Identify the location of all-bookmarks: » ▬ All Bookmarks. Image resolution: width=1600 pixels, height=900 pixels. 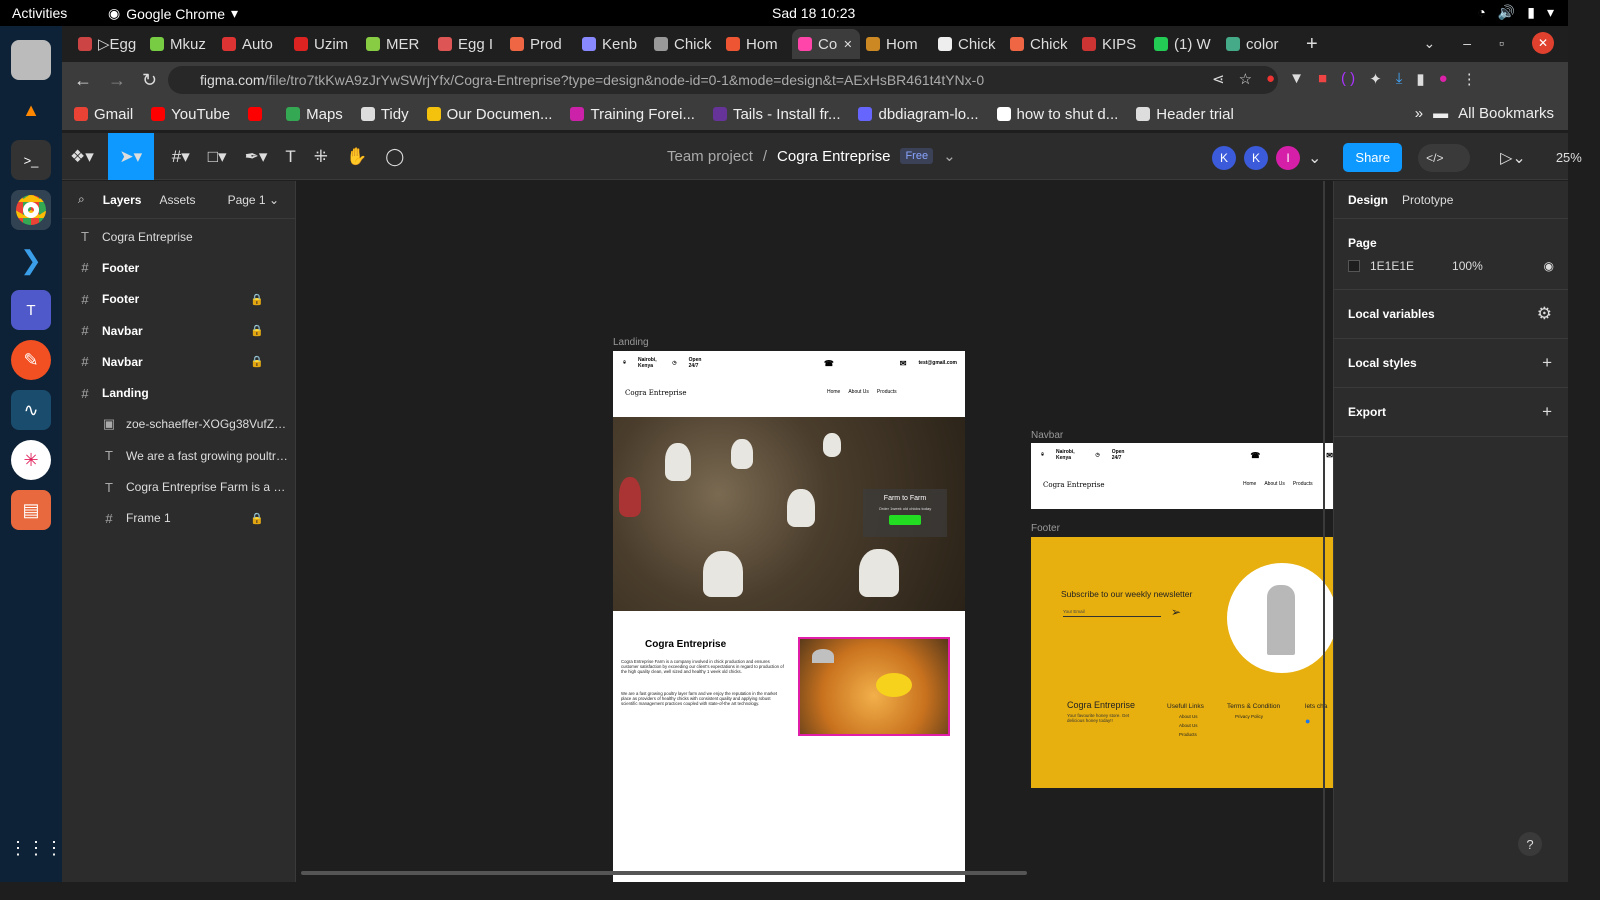
(1484, 113).